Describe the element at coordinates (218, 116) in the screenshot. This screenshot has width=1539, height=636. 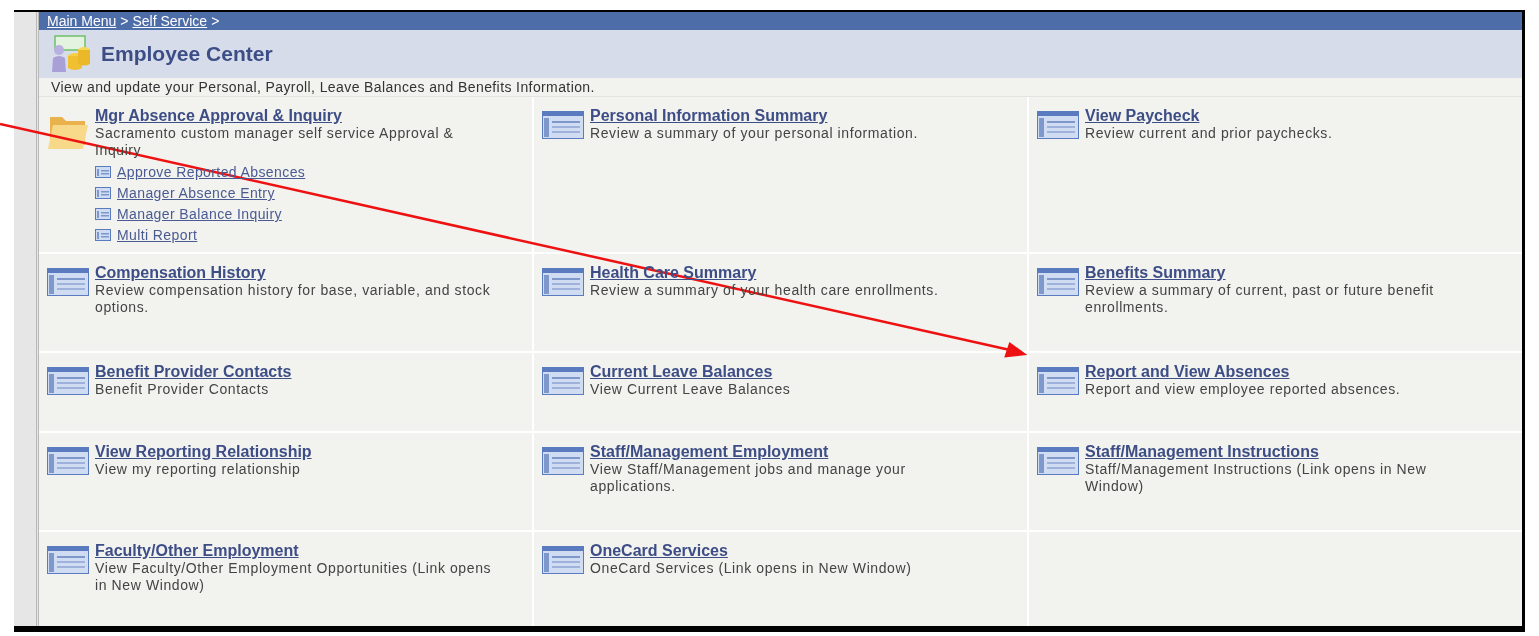
I see `tile-title-link: Mgr Absence Approval & Inquiry` at that location.